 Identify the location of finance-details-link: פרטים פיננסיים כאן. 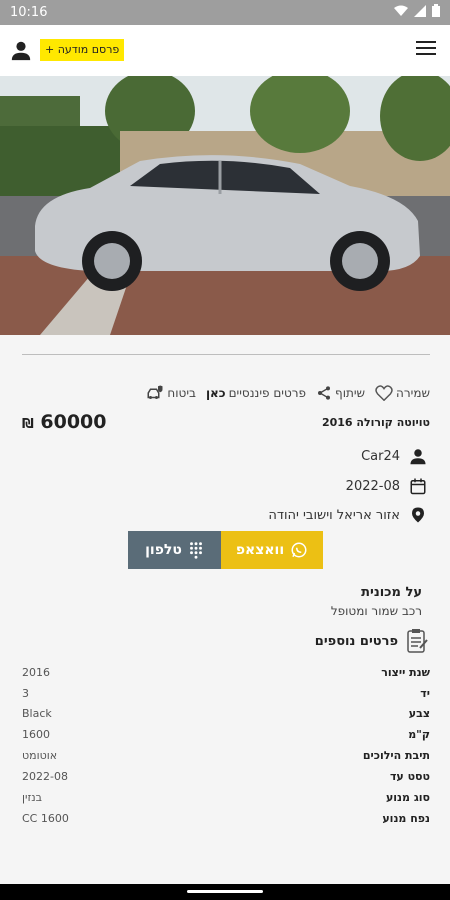
(256, 393).